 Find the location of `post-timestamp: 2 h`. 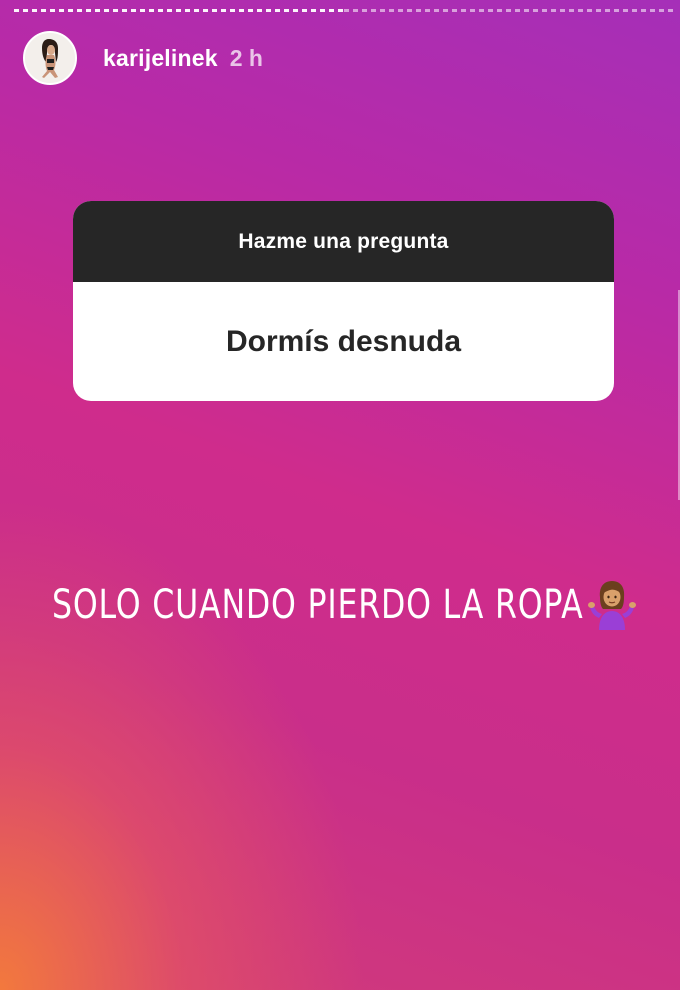

post-timestamp: 2 h is located at coordinates (246, 57).